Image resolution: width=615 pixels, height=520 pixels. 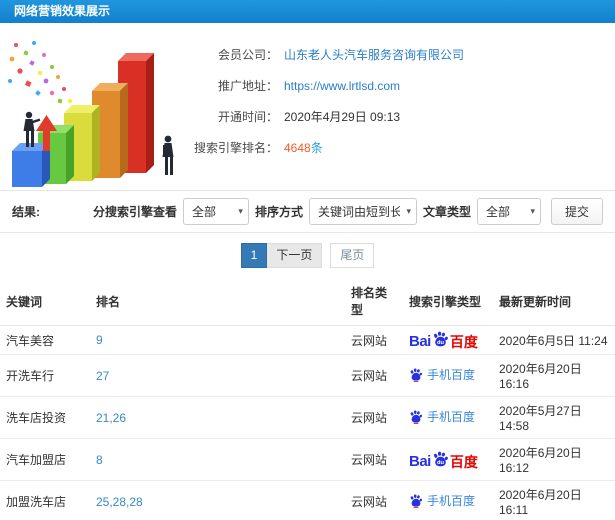 I want to click on businessman-right-icon, so click(x=168, y=155).